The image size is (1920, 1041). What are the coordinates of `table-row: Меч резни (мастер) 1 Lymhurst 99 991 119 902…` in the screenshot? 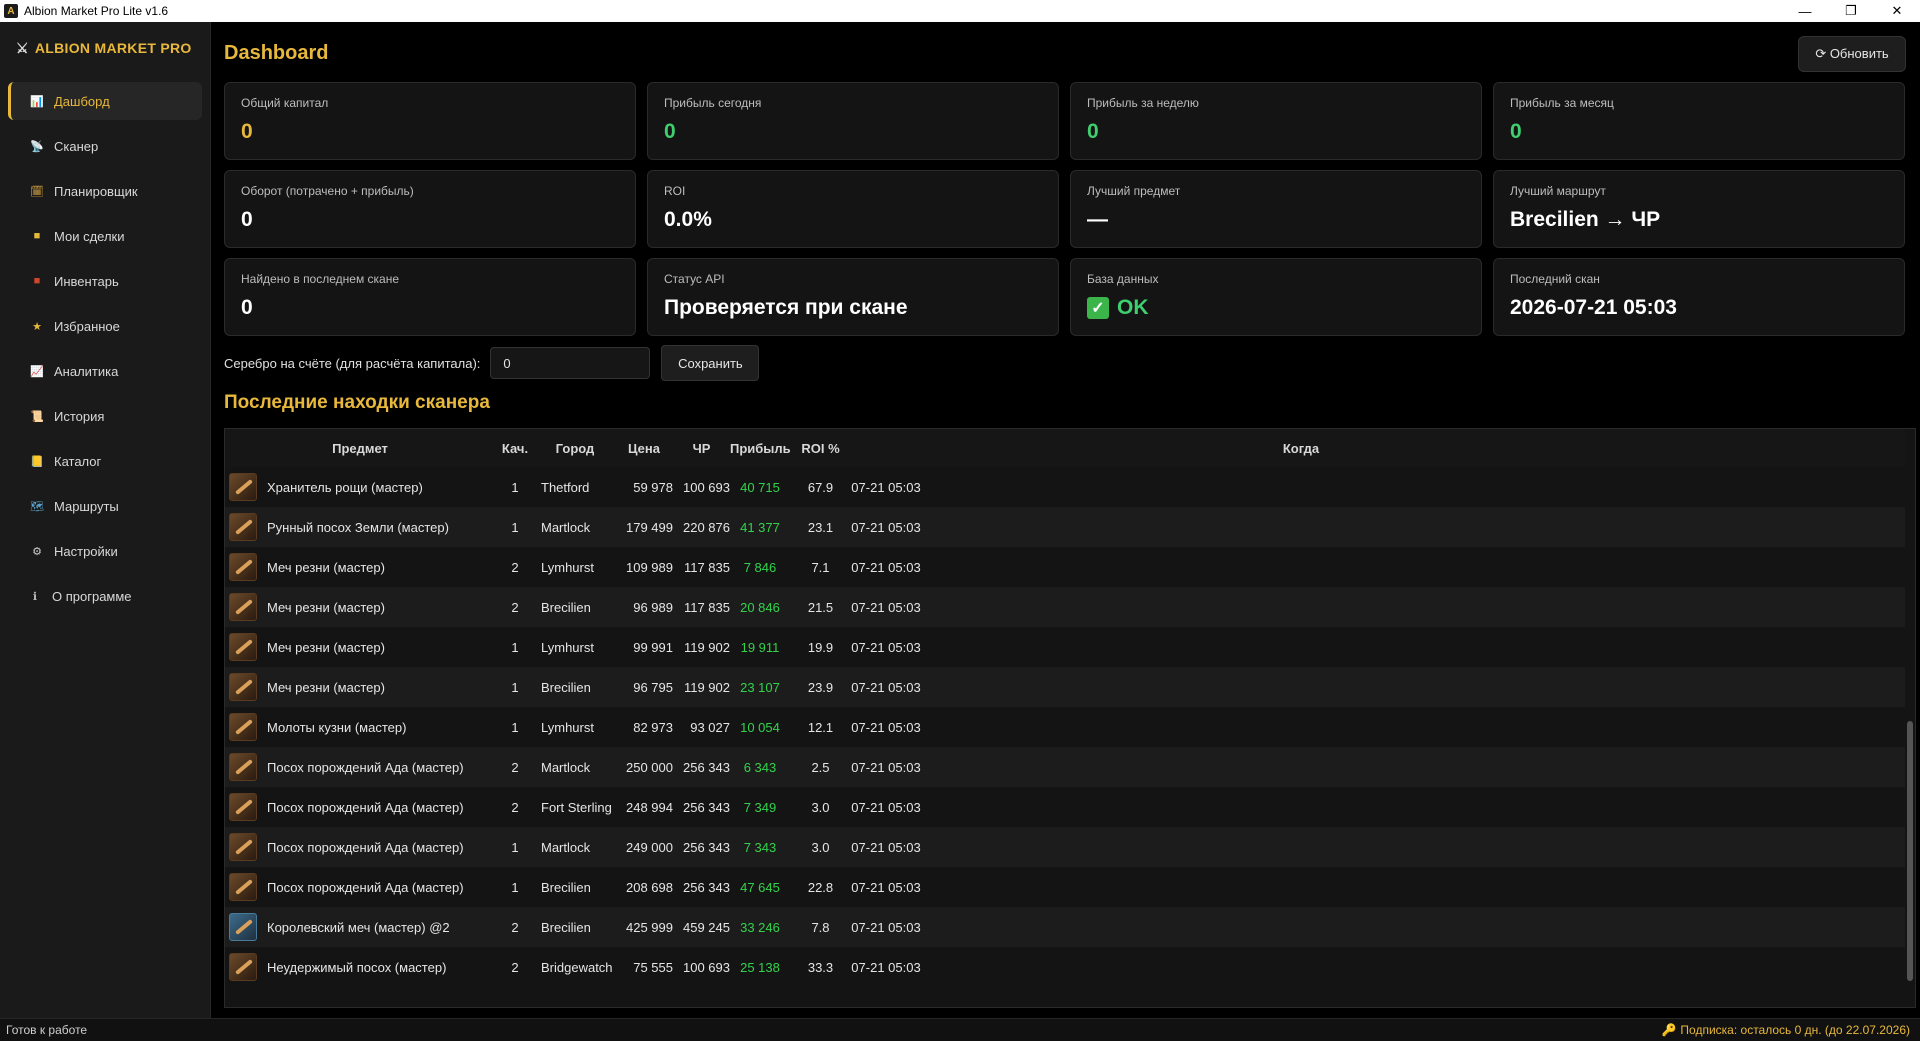 It's located at (1070, 647).